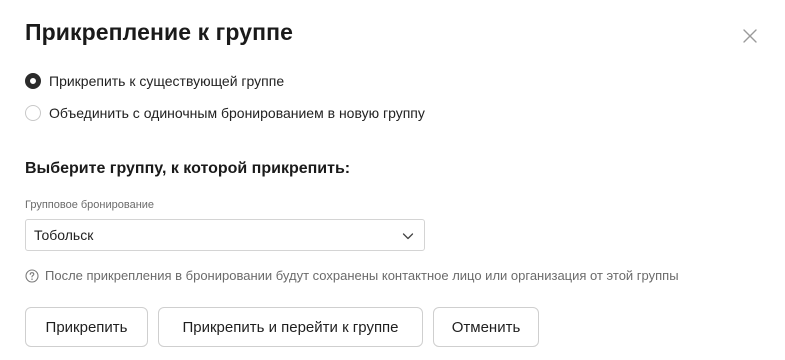 This screenshot has width=785, height=360. Describe the element at coordinates (486, 327) in the screenshot. I see `cancel-button: Отменить` at that location.